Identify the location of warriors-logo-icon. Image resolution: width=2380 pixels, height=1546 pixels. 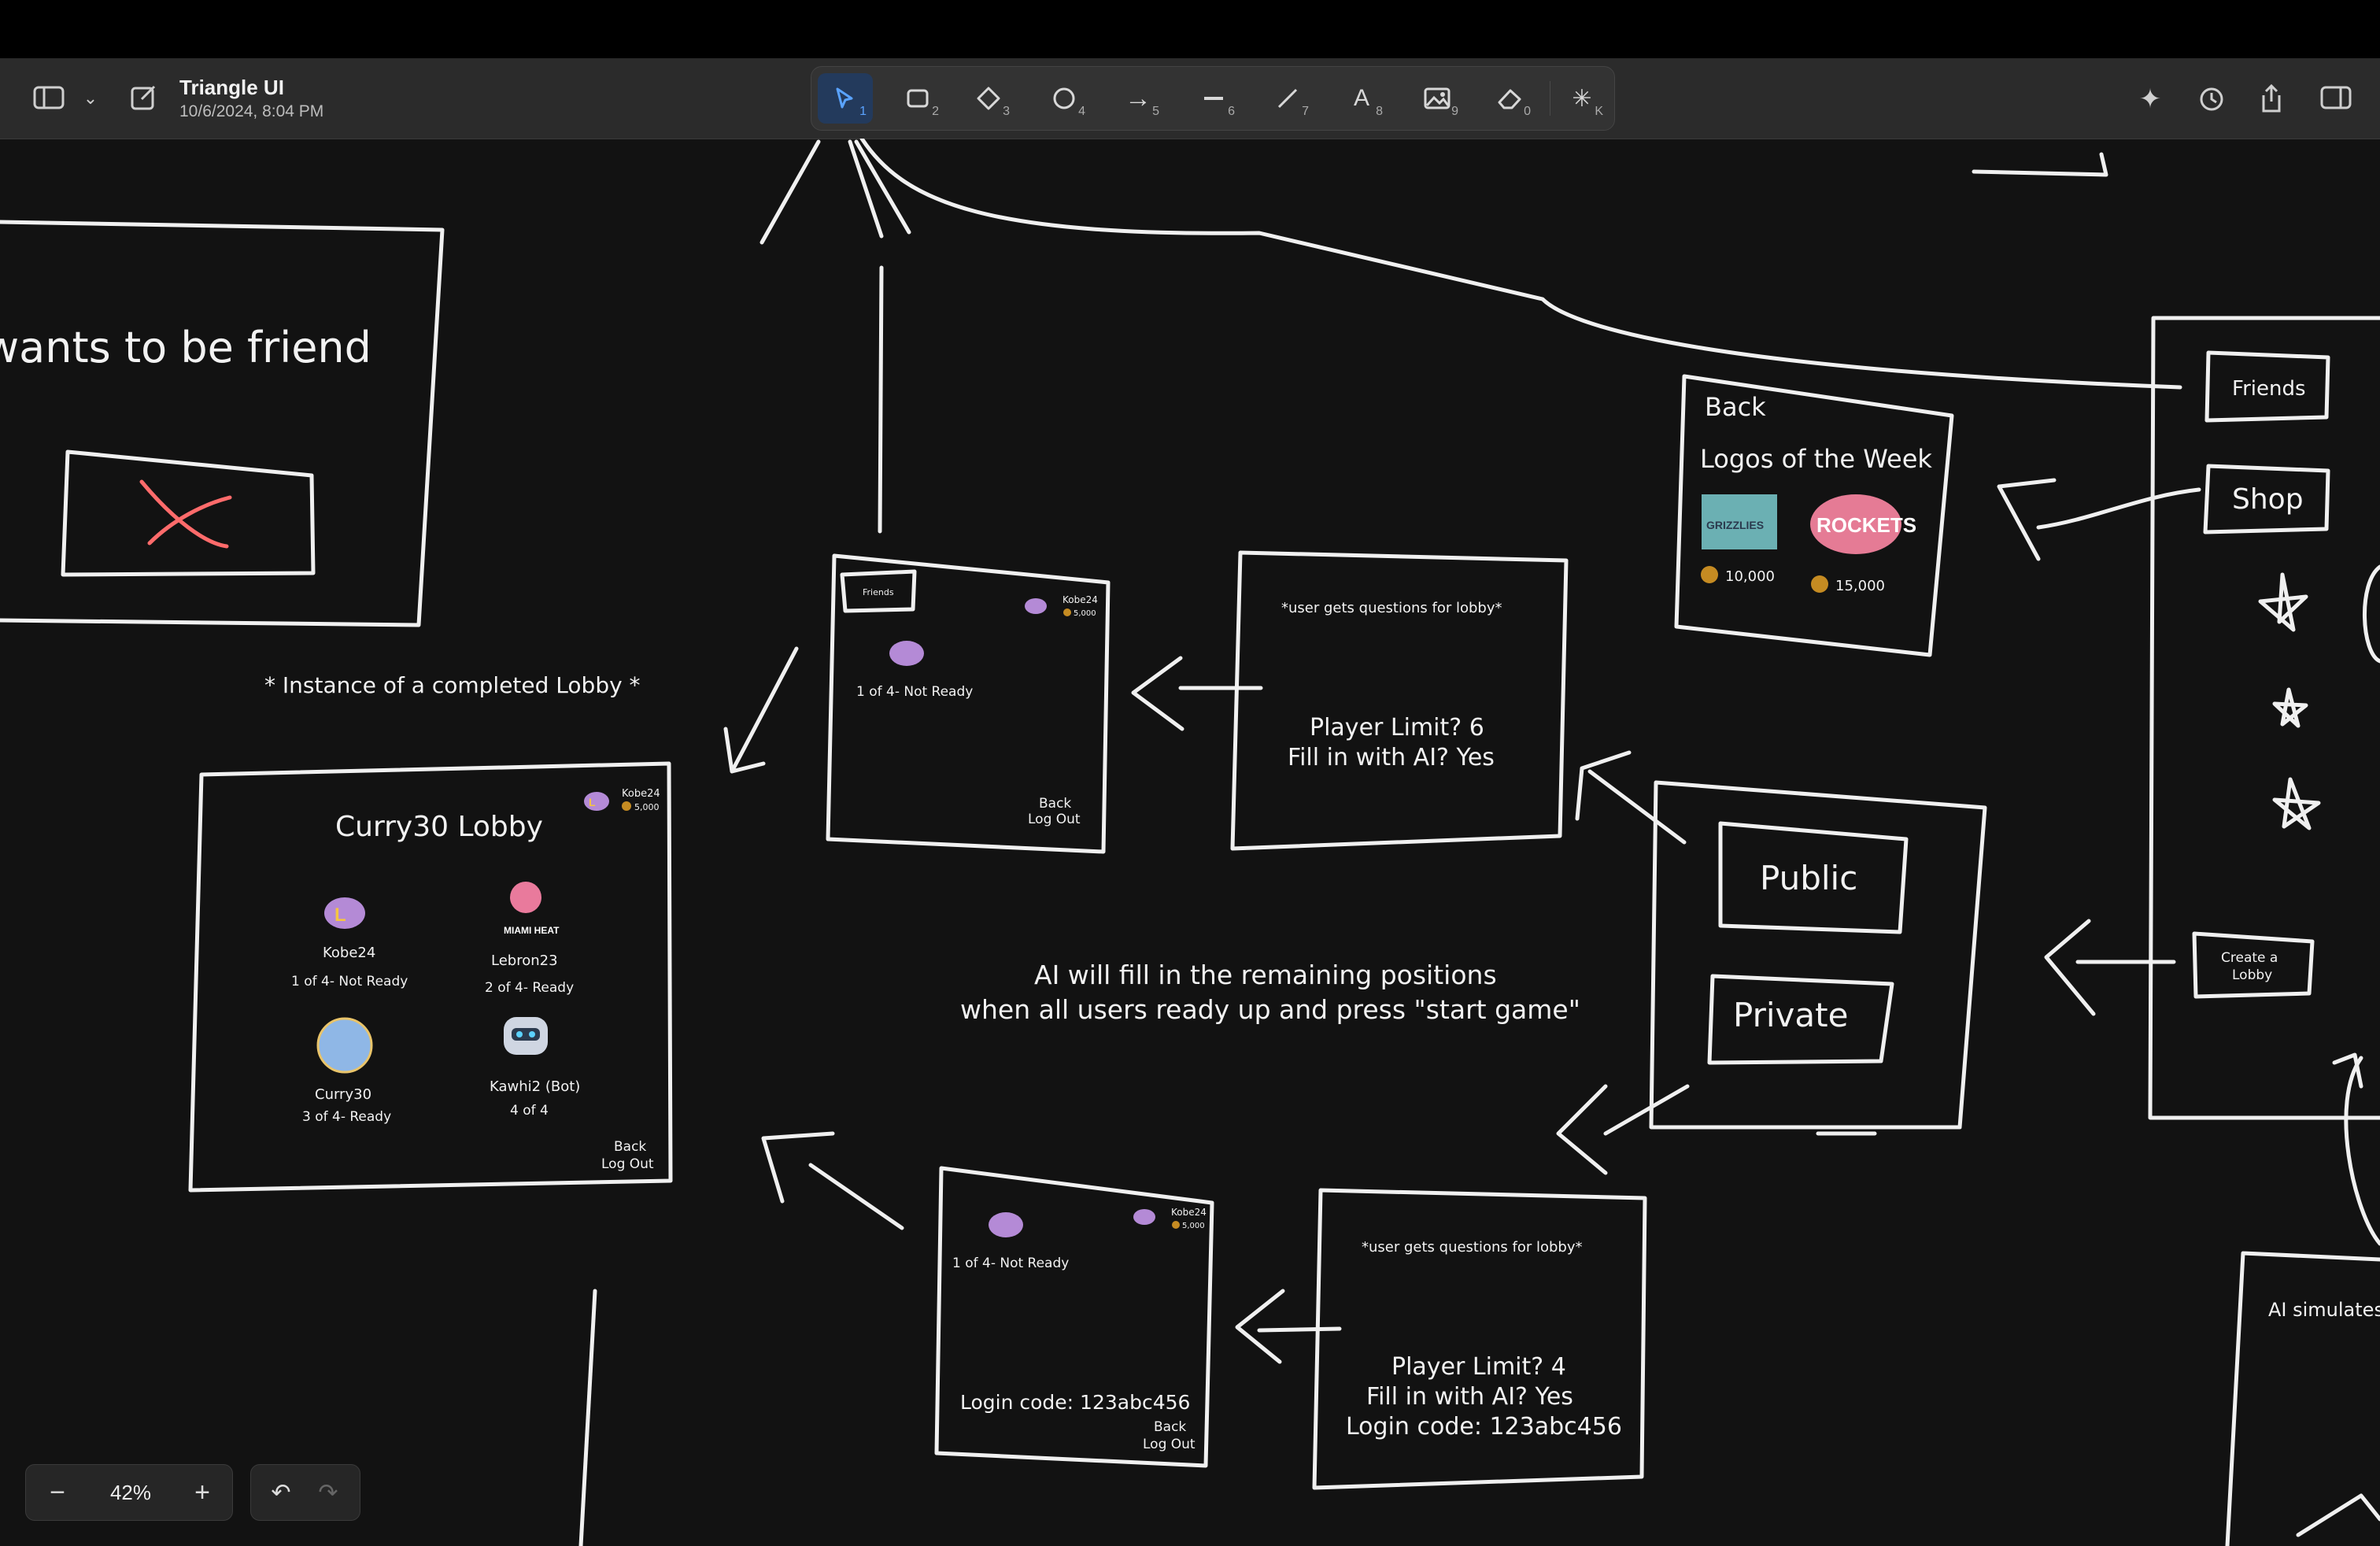
(344, 1045).